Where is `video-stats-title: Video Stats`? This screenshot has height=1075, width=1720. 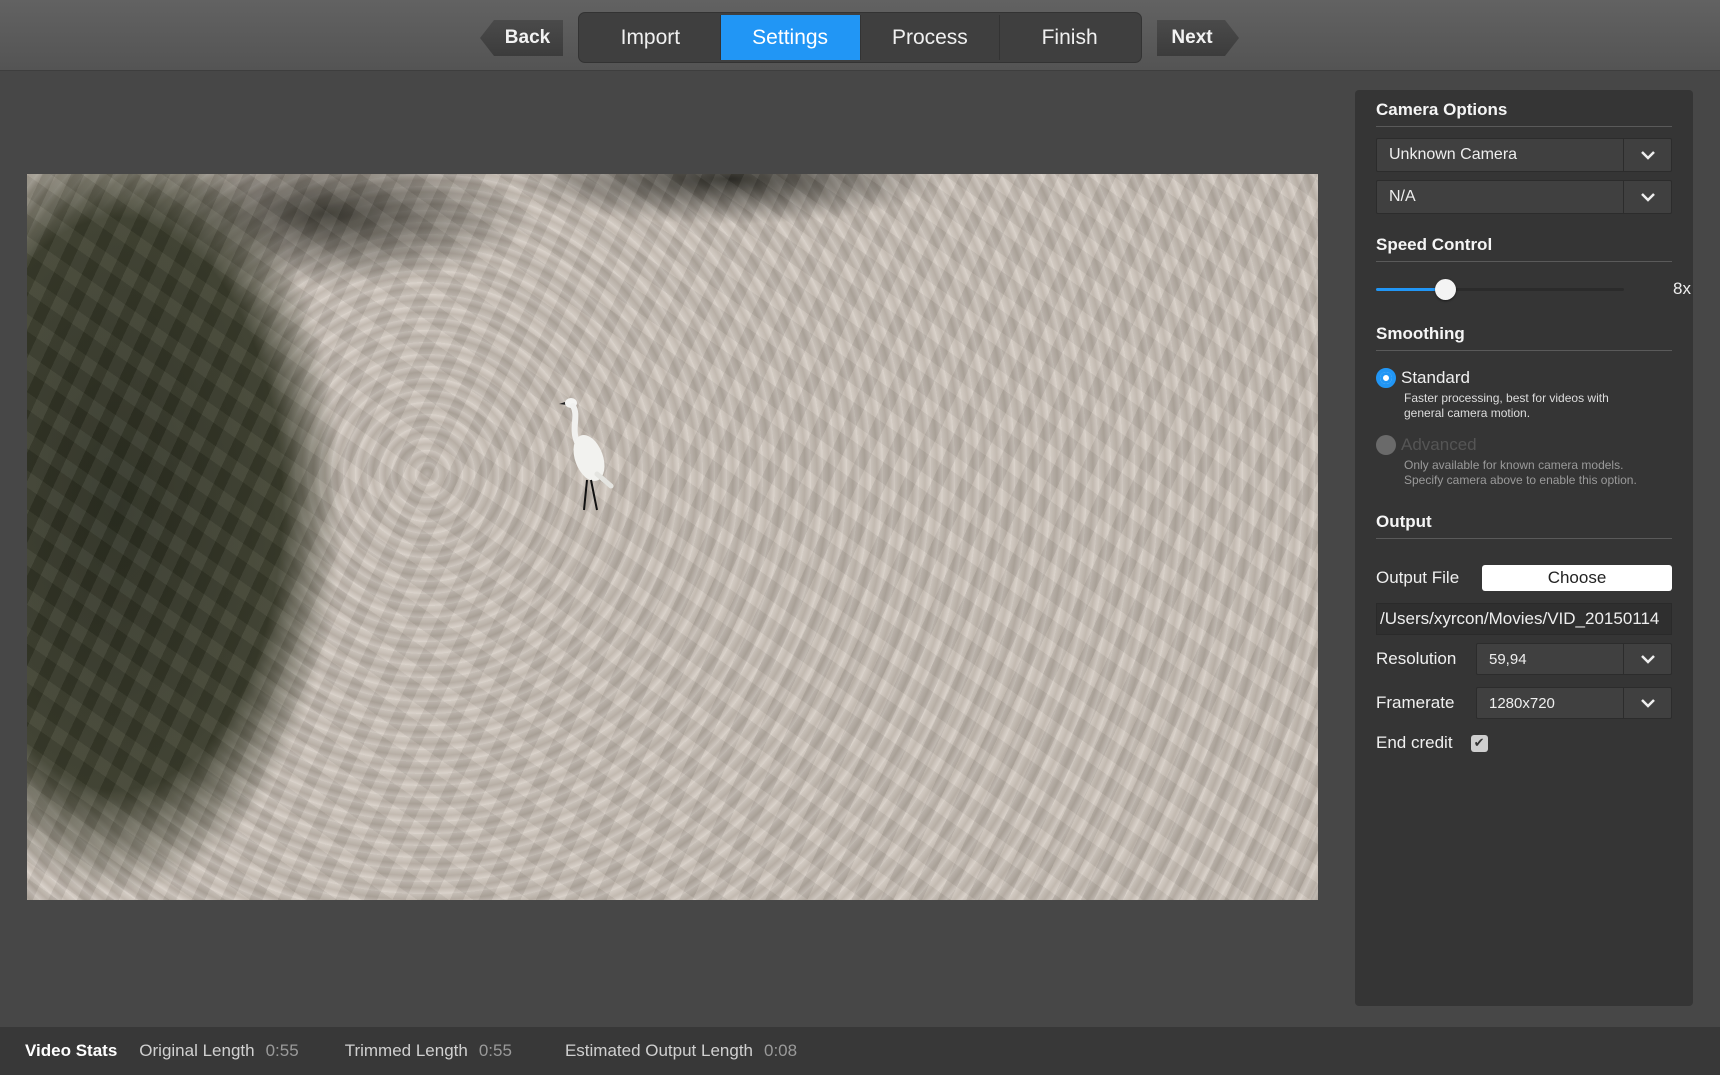
video-stats-title: Video Stats is located at coordinates (71, 1050).